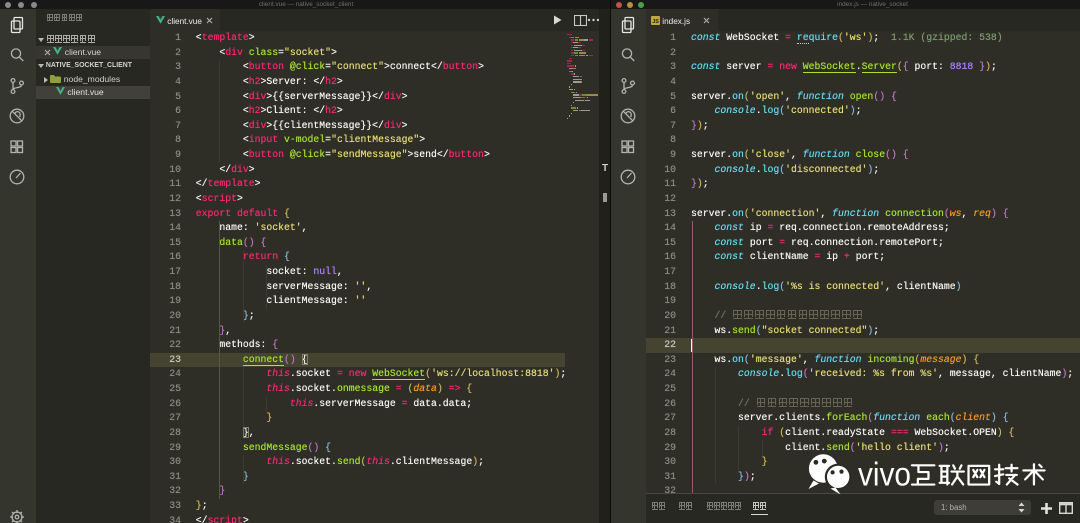 Image resolution: width=1080 pixels, height=523 pixels. I want to click on svg-text: JS, so click(655, 22).